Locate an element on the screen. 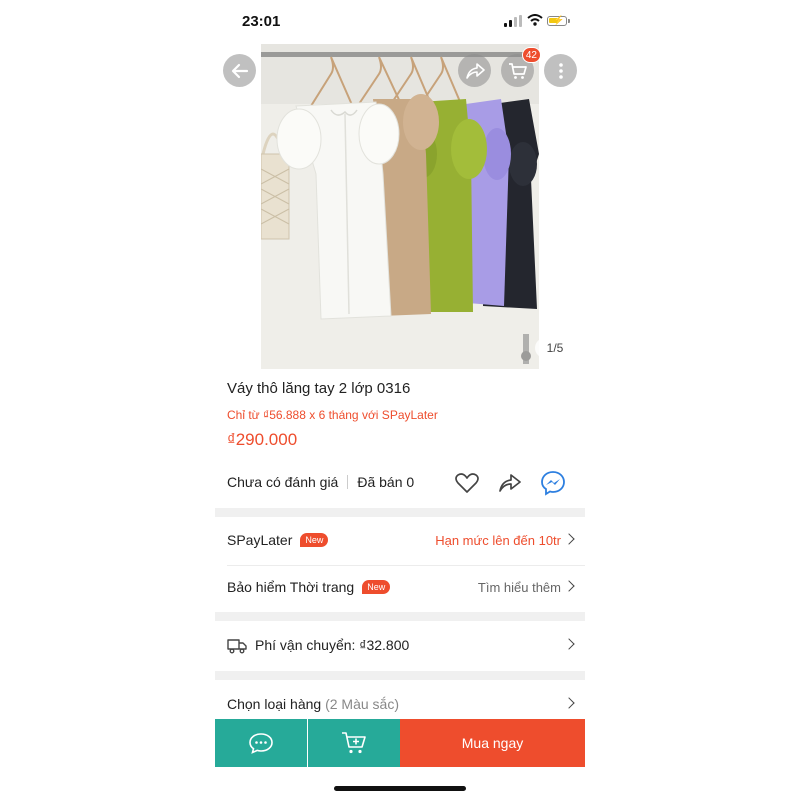 This screenshot has height=800, width=800. heart-icon is located at coordinates (467, 483).